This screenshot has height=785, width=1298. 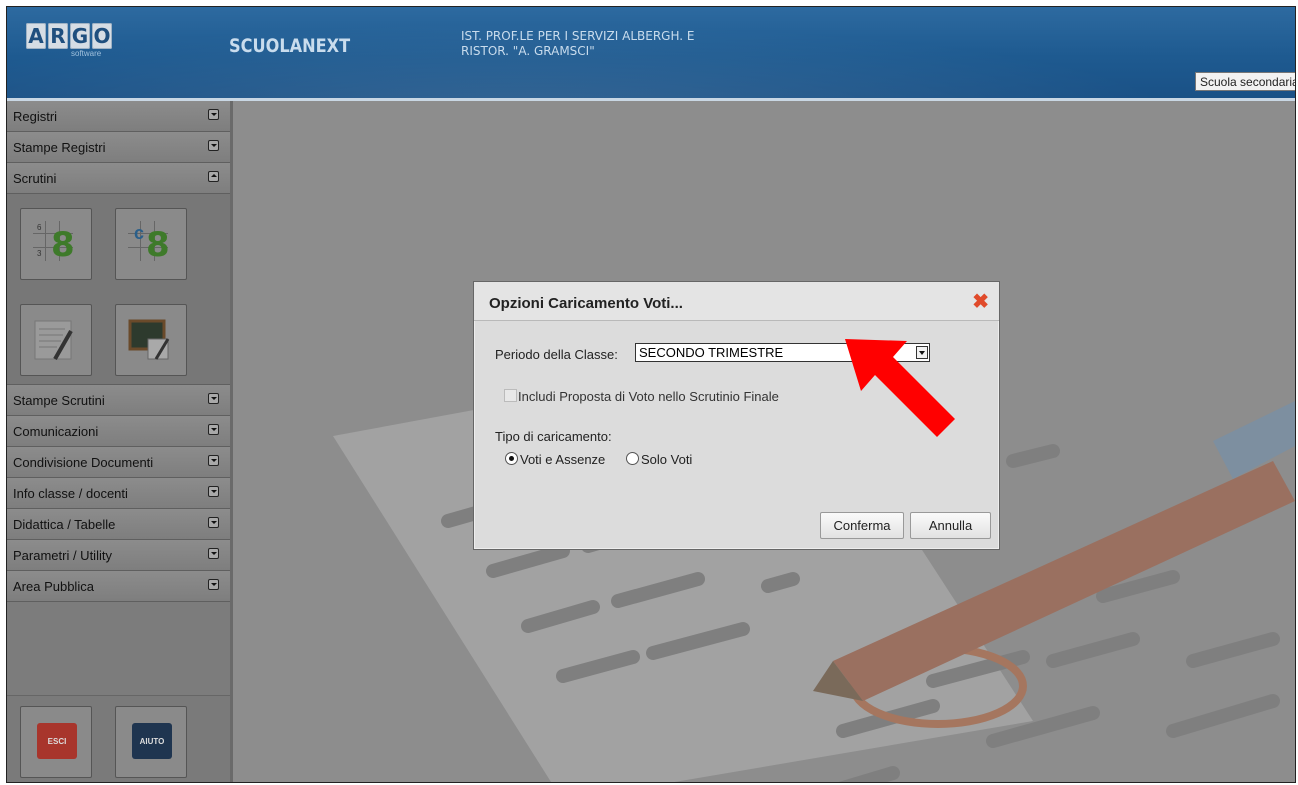 I want to click on aiuto-button: AIUTO, so click(x=151, y=742).